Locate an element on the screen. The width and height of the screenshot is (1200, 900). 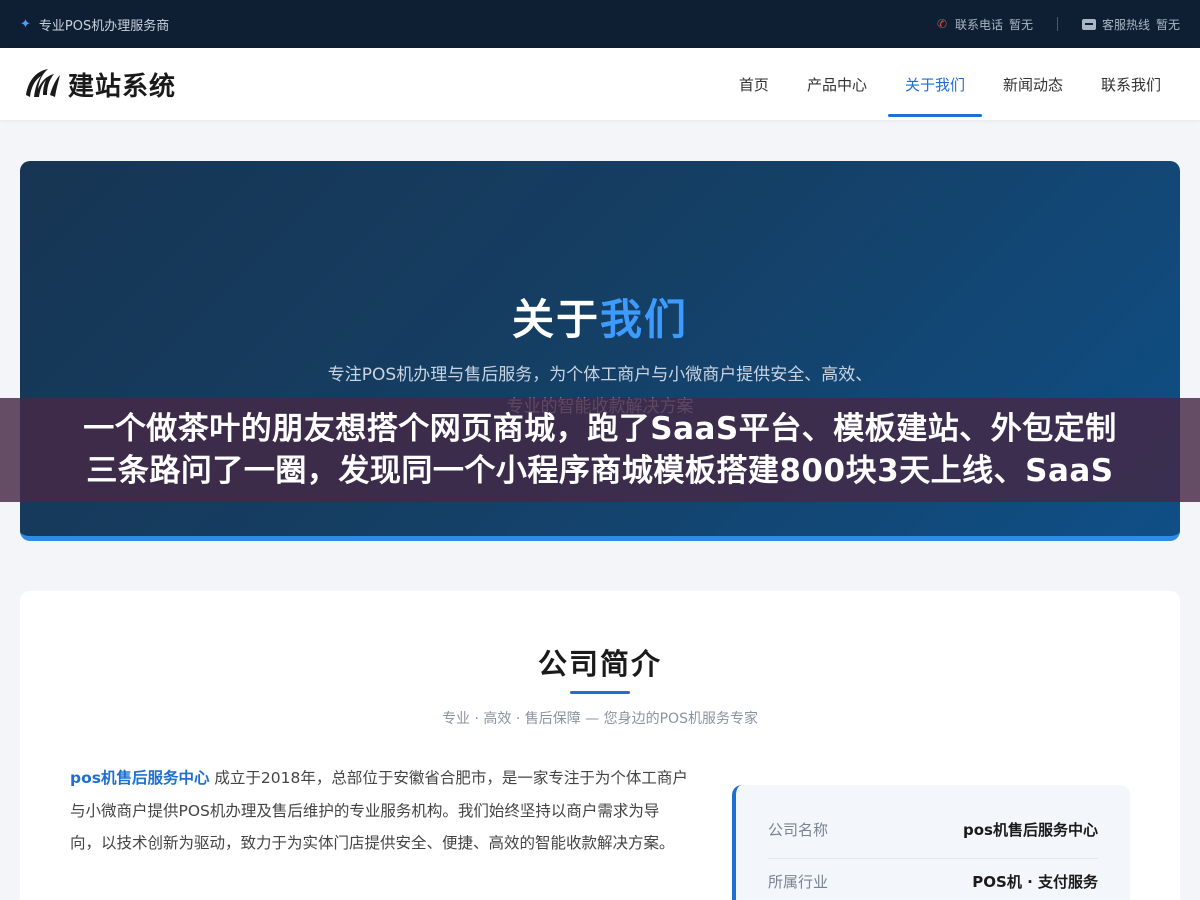
tagline-text: 专业POS机办理服务商 is located at coordinates (104, 26).